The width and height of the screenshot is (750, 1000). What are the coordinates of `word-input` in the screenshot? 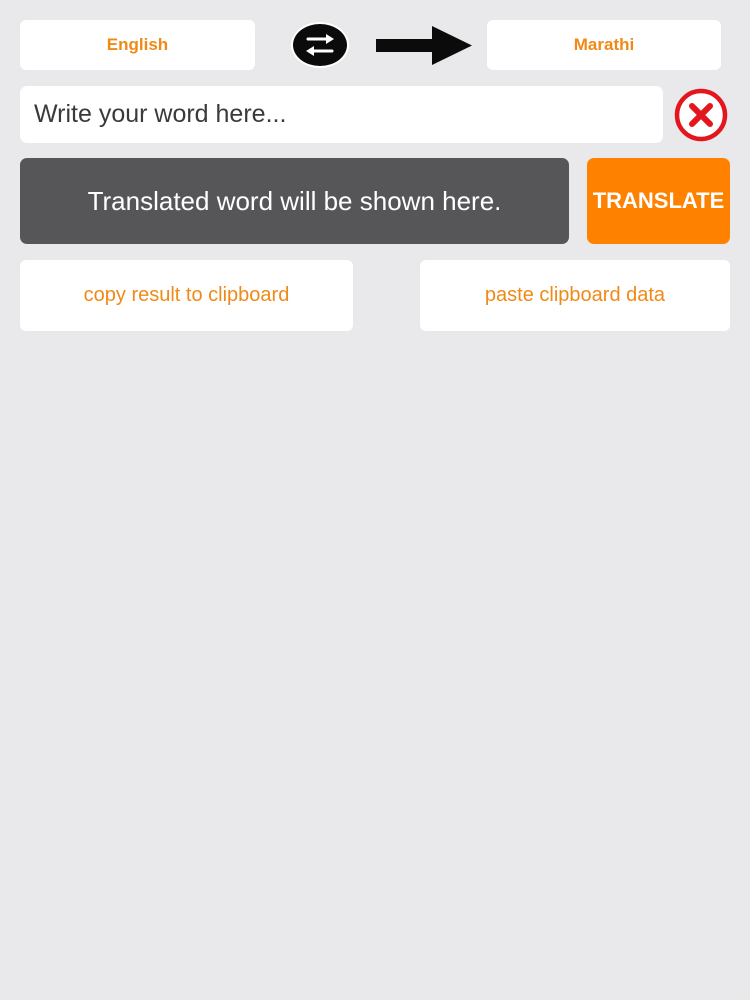 It's located at (341, 114).